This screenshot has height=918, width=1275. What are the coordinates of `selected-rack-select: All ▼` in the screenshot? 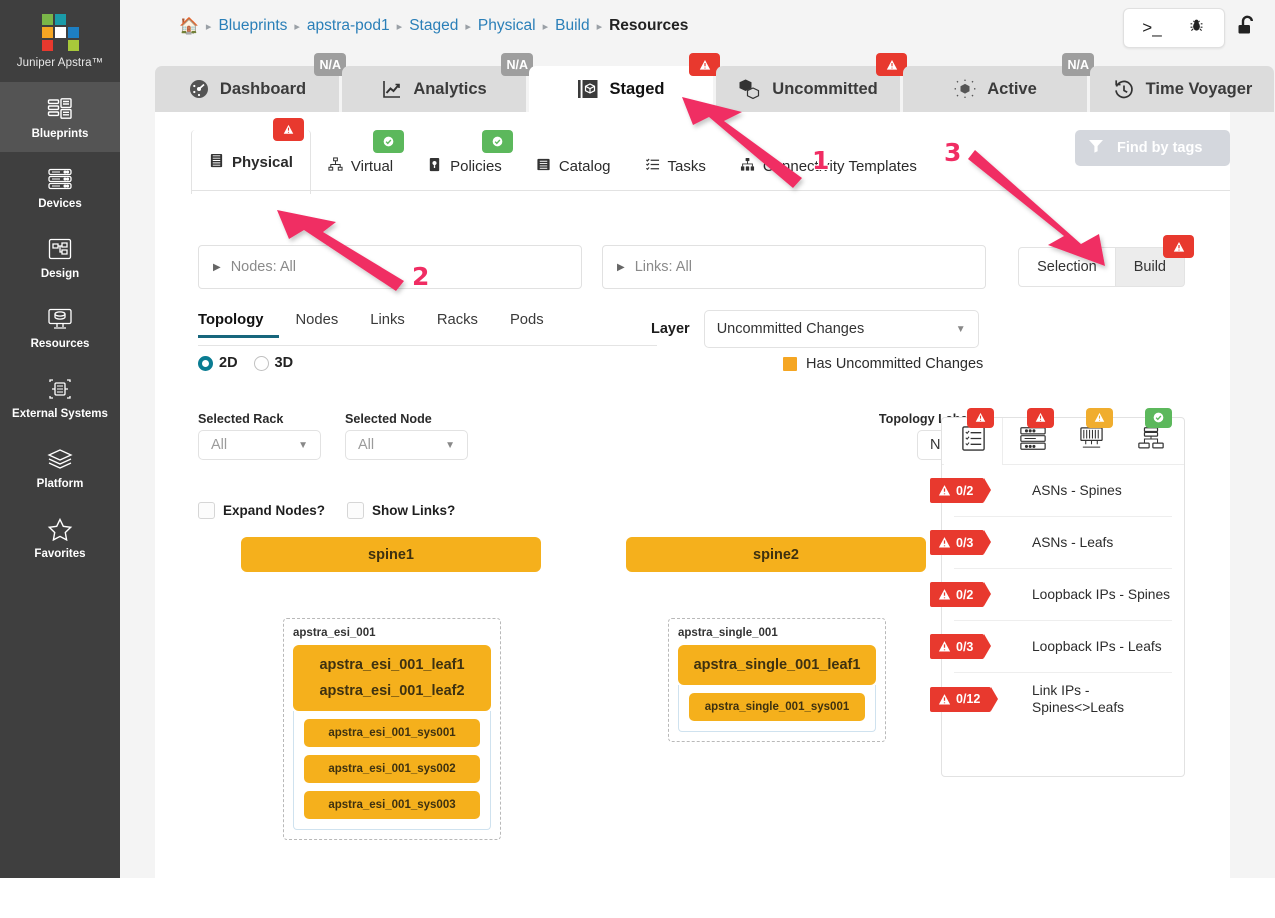 It's located at (259, 445).